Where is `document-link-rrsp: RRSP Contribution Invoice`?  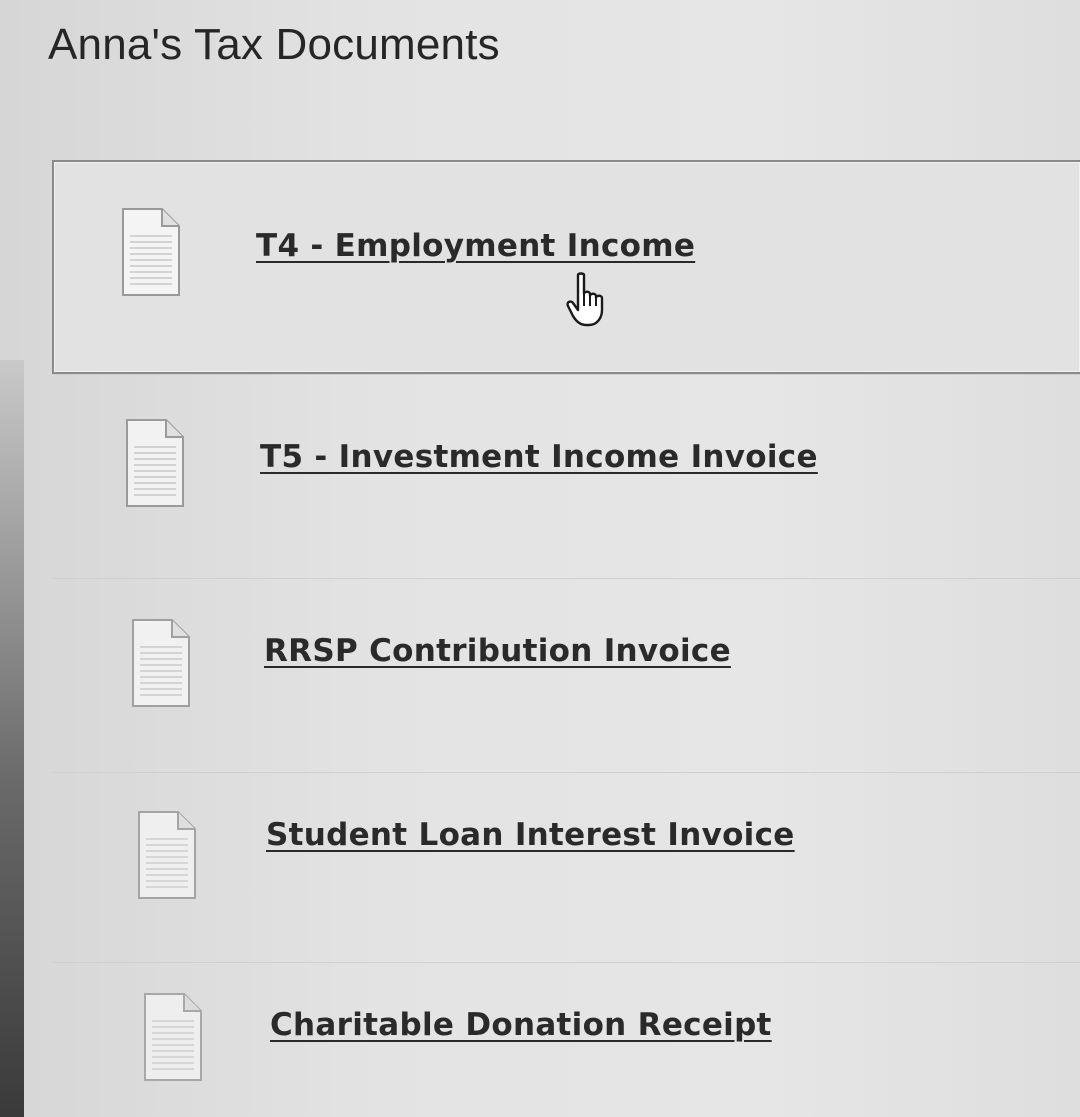
document-link-rrsp: RRSP Contribution Invoice is located at coordinates (497, 651).